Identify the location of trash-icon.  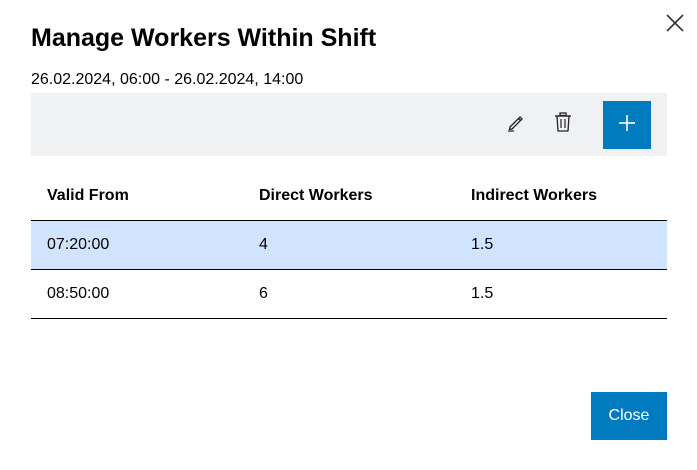
(563, 124).